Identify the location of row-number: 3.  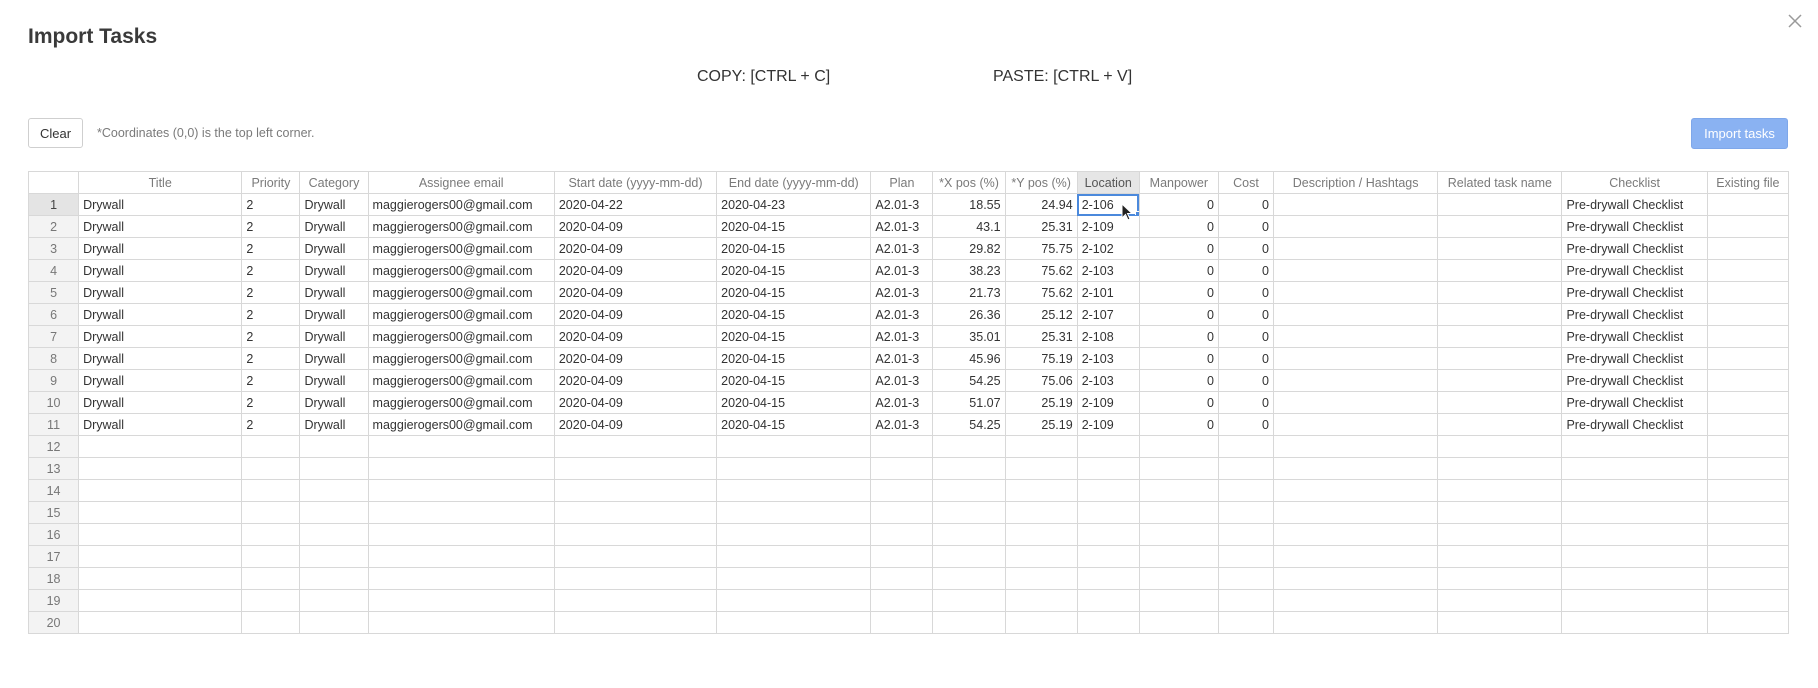
(53, 248).